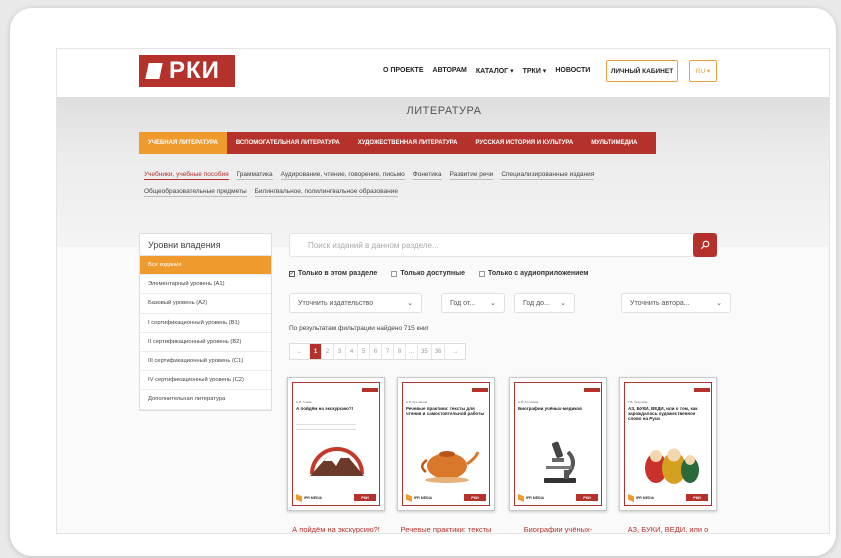 This screenshot has height=558, width=841. I want to click on logo-text: РКИ, so click(194, 70).